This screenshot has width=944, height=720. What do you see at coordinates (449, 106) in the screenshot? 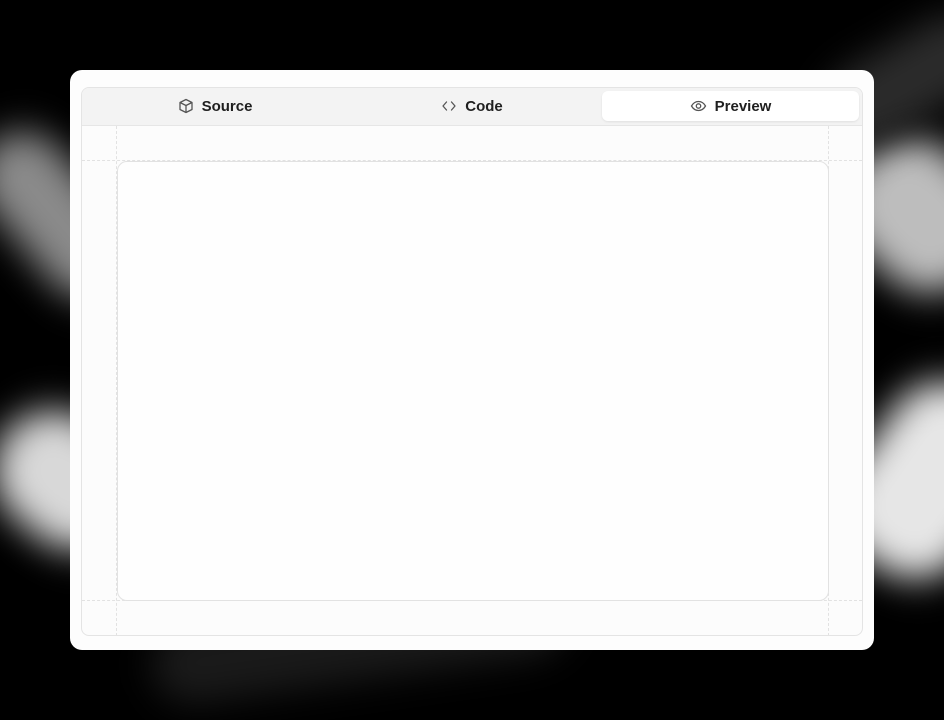
I see `code-icon` at bounding box center [449, 106].